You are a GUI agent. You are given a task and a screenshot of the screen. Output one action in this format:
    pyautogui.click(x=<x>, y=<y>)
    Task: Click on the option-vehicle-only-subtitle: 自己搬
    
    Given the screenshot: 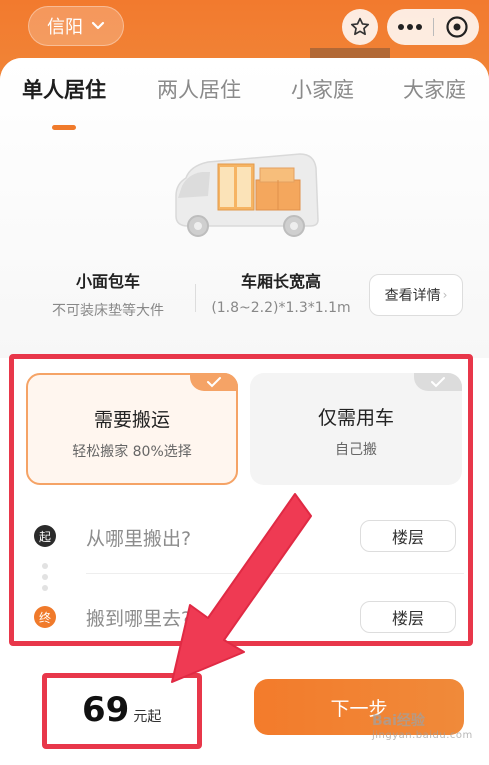 What is the action you would take?
    pyautogui.click(x=356, y=450)
    